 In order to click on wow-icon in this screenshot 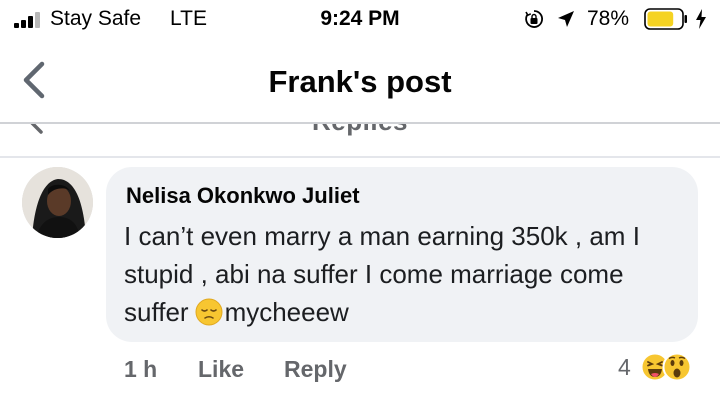, I will do `click(677, 367)`.